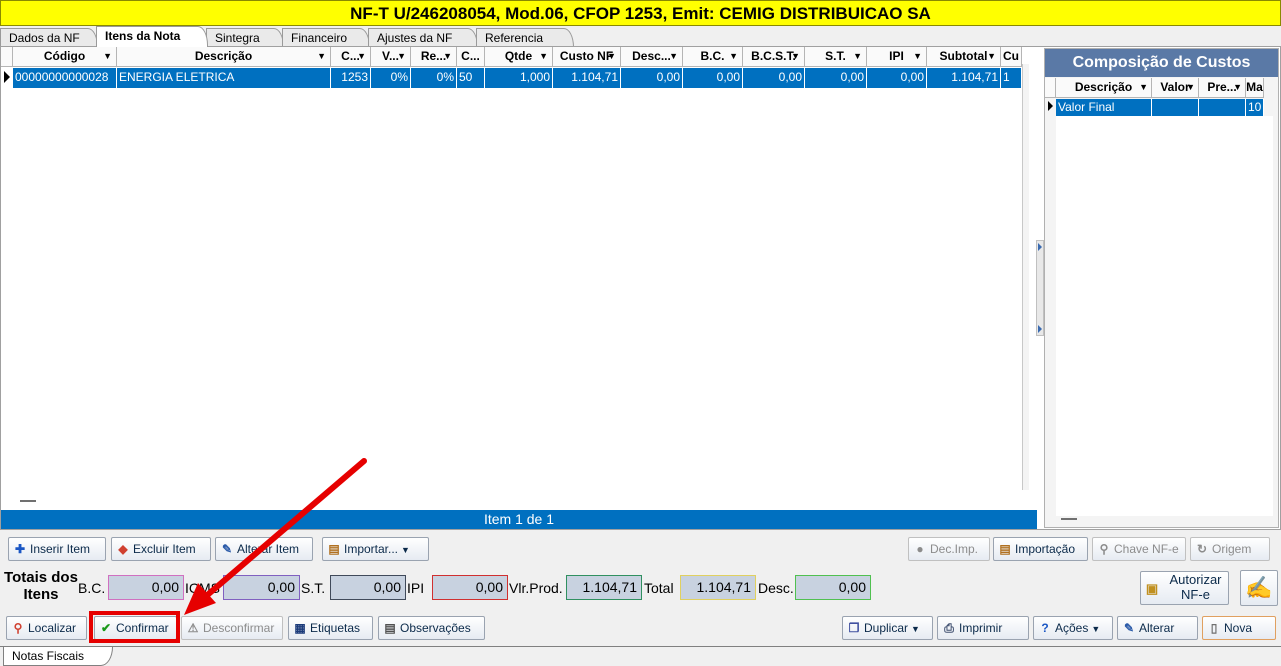  I want to click on column-header-v: V... ▼, so click(391, 57).